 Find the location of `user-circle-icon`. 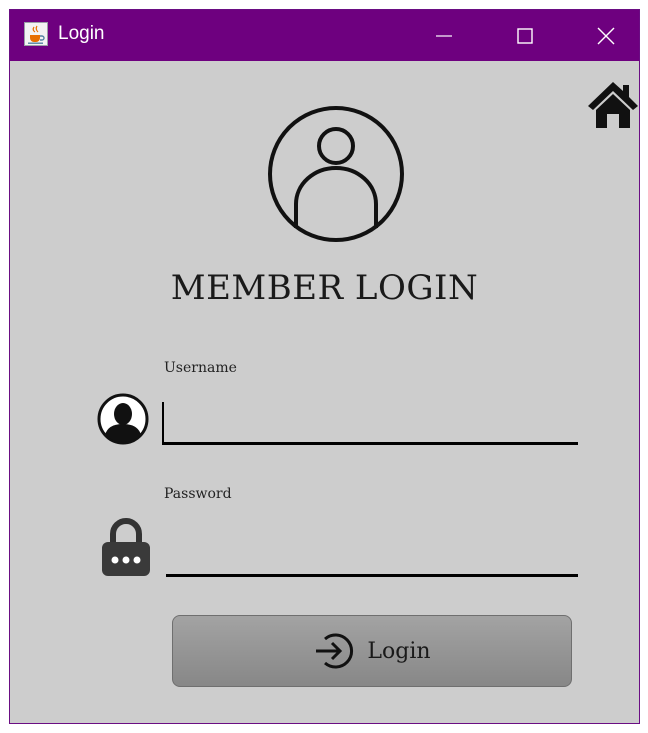

user-circle-icon is located at coordinates (336, 174).